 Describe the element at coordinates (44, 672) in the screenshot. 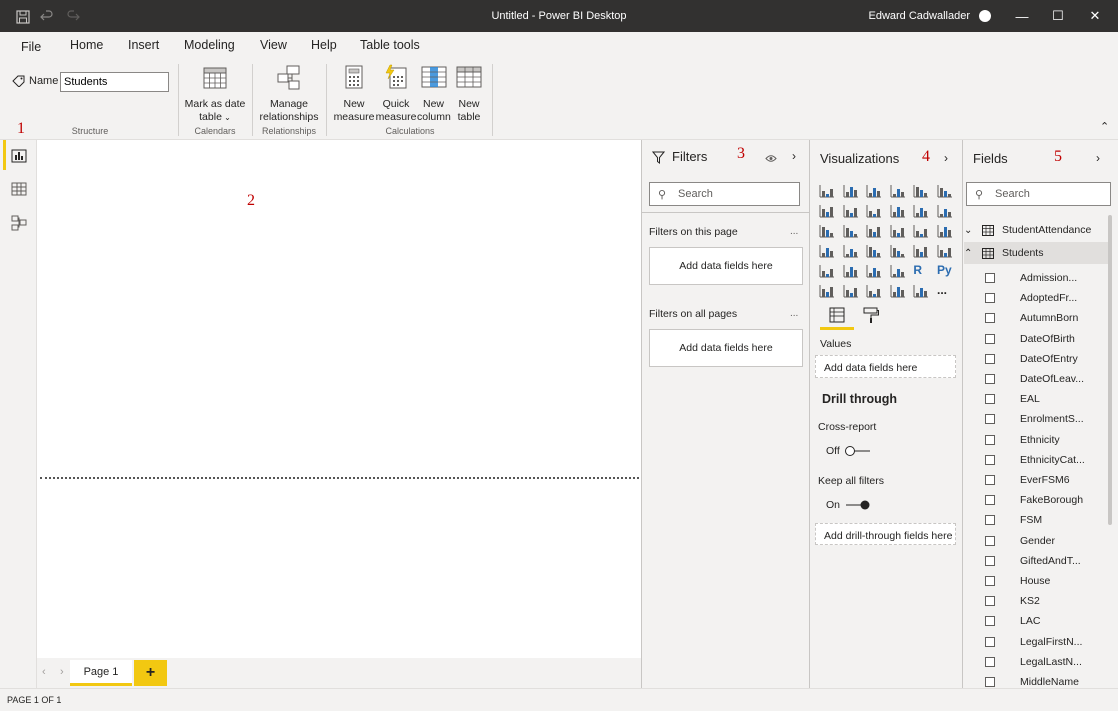

I see `prev-page-icon: ‹` at that location.